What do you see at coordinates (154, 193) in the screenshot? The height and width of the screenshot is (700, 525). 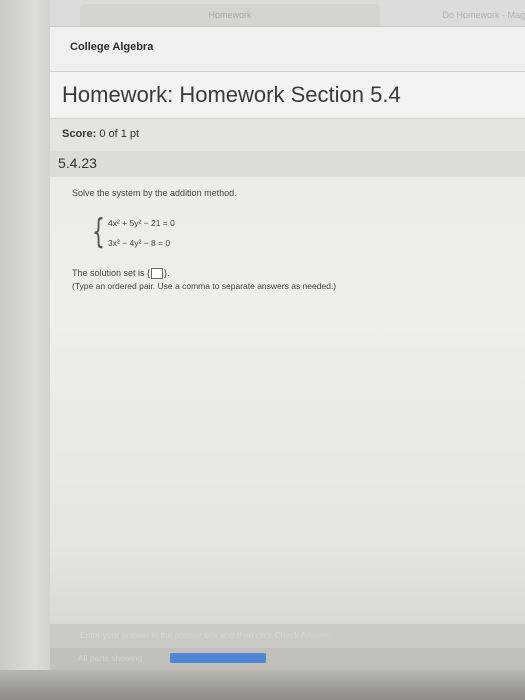 I see `question-prompt: Solve the system by the addition method.` at bounding box center [154, 193].